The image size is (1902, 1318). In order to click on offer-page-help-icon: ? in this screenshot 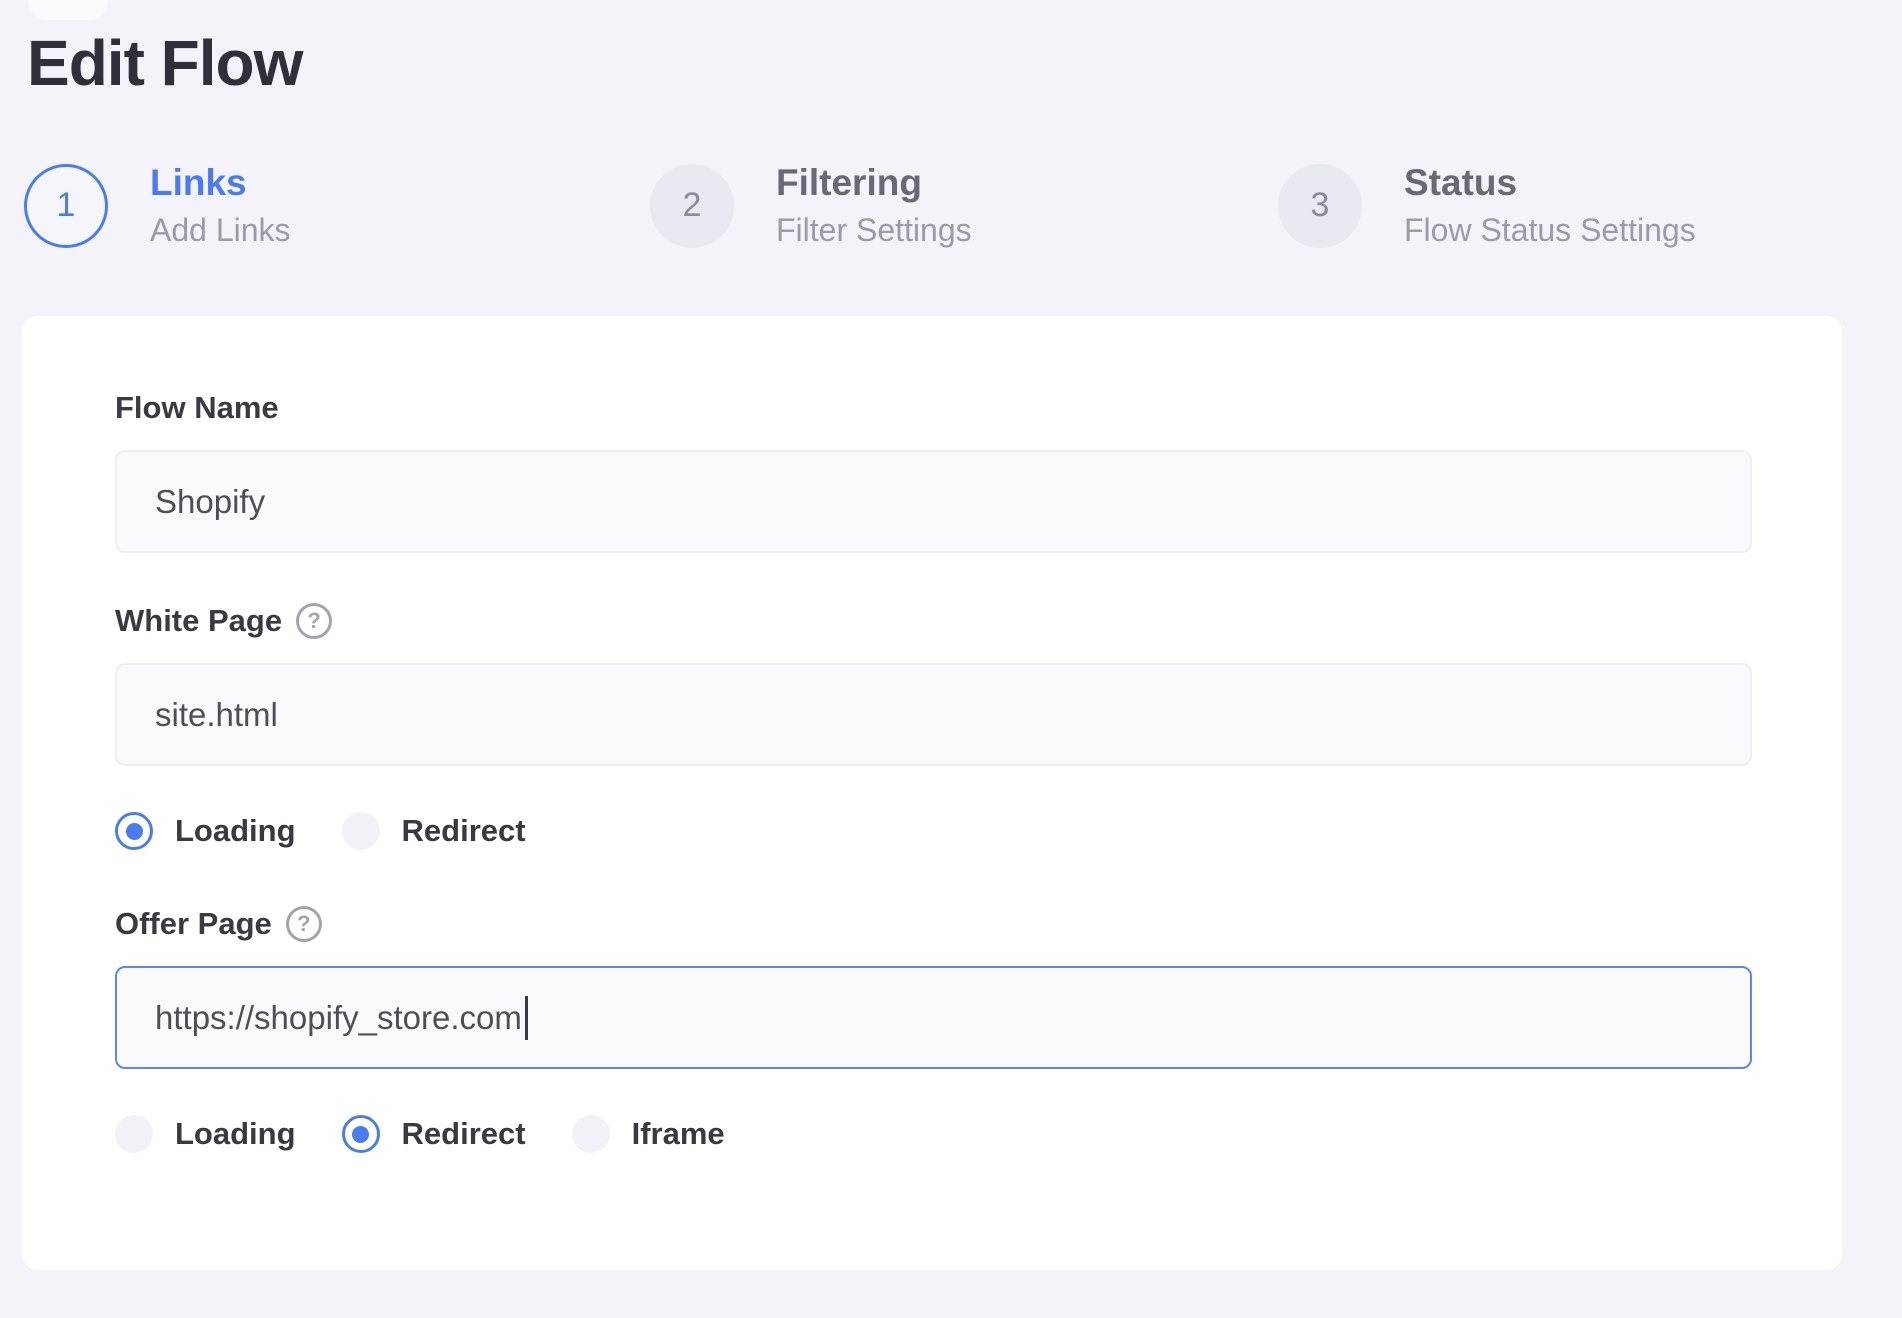, I will do `click(303, 924)`.